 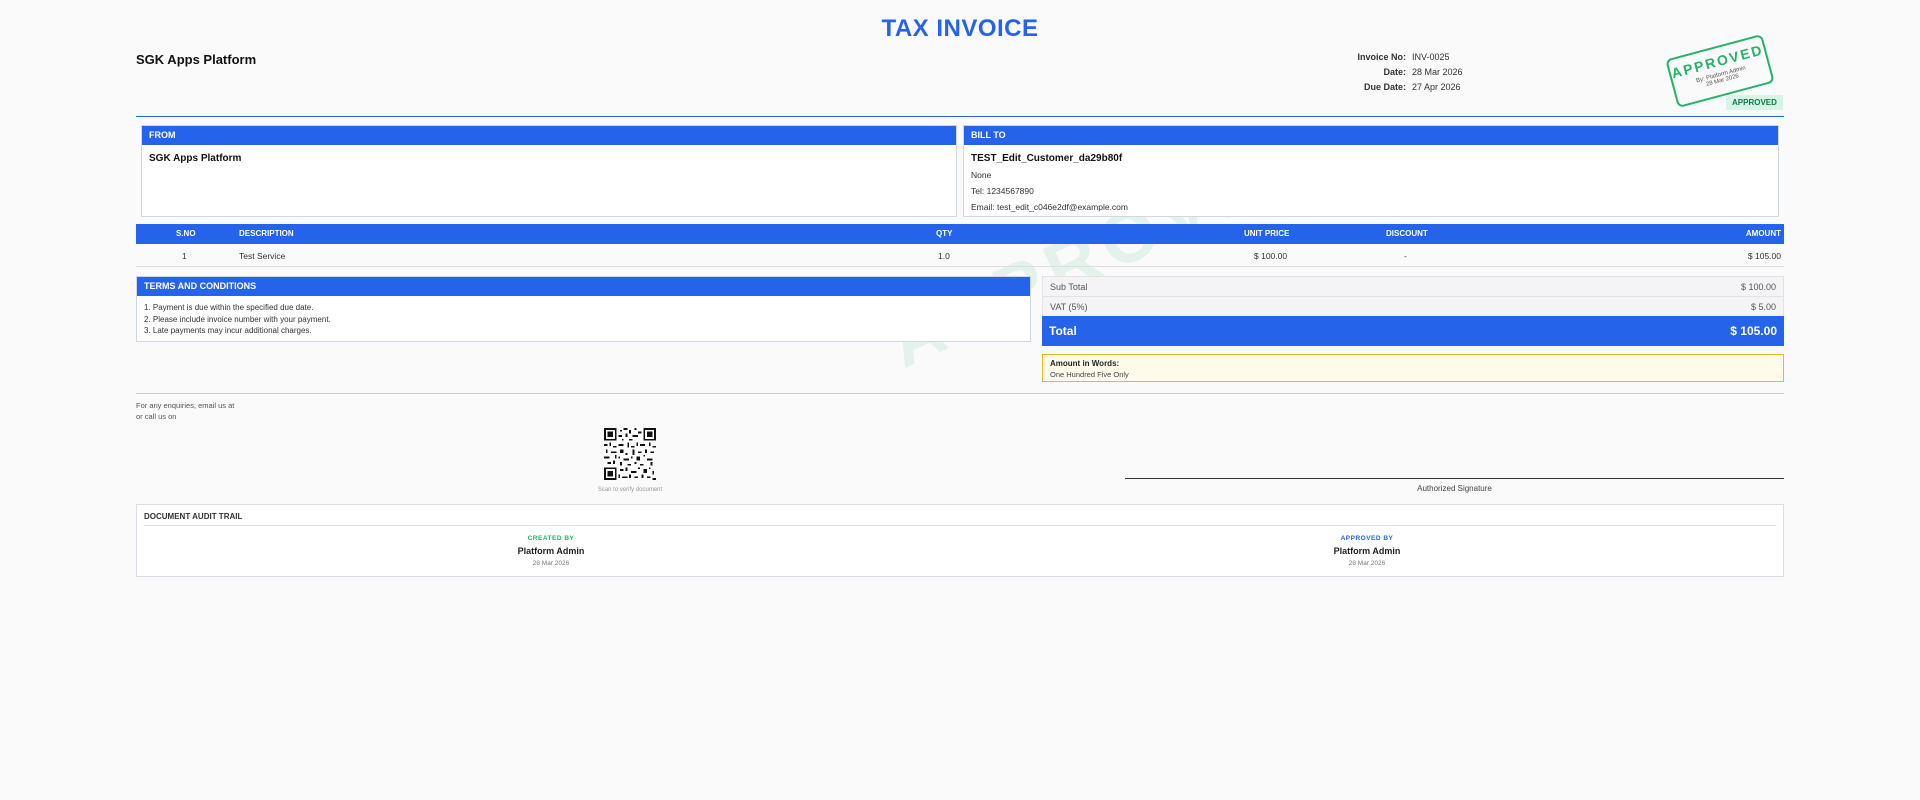 I want to click on due-date-label: Due Date:, so click(x=1384, y=87).